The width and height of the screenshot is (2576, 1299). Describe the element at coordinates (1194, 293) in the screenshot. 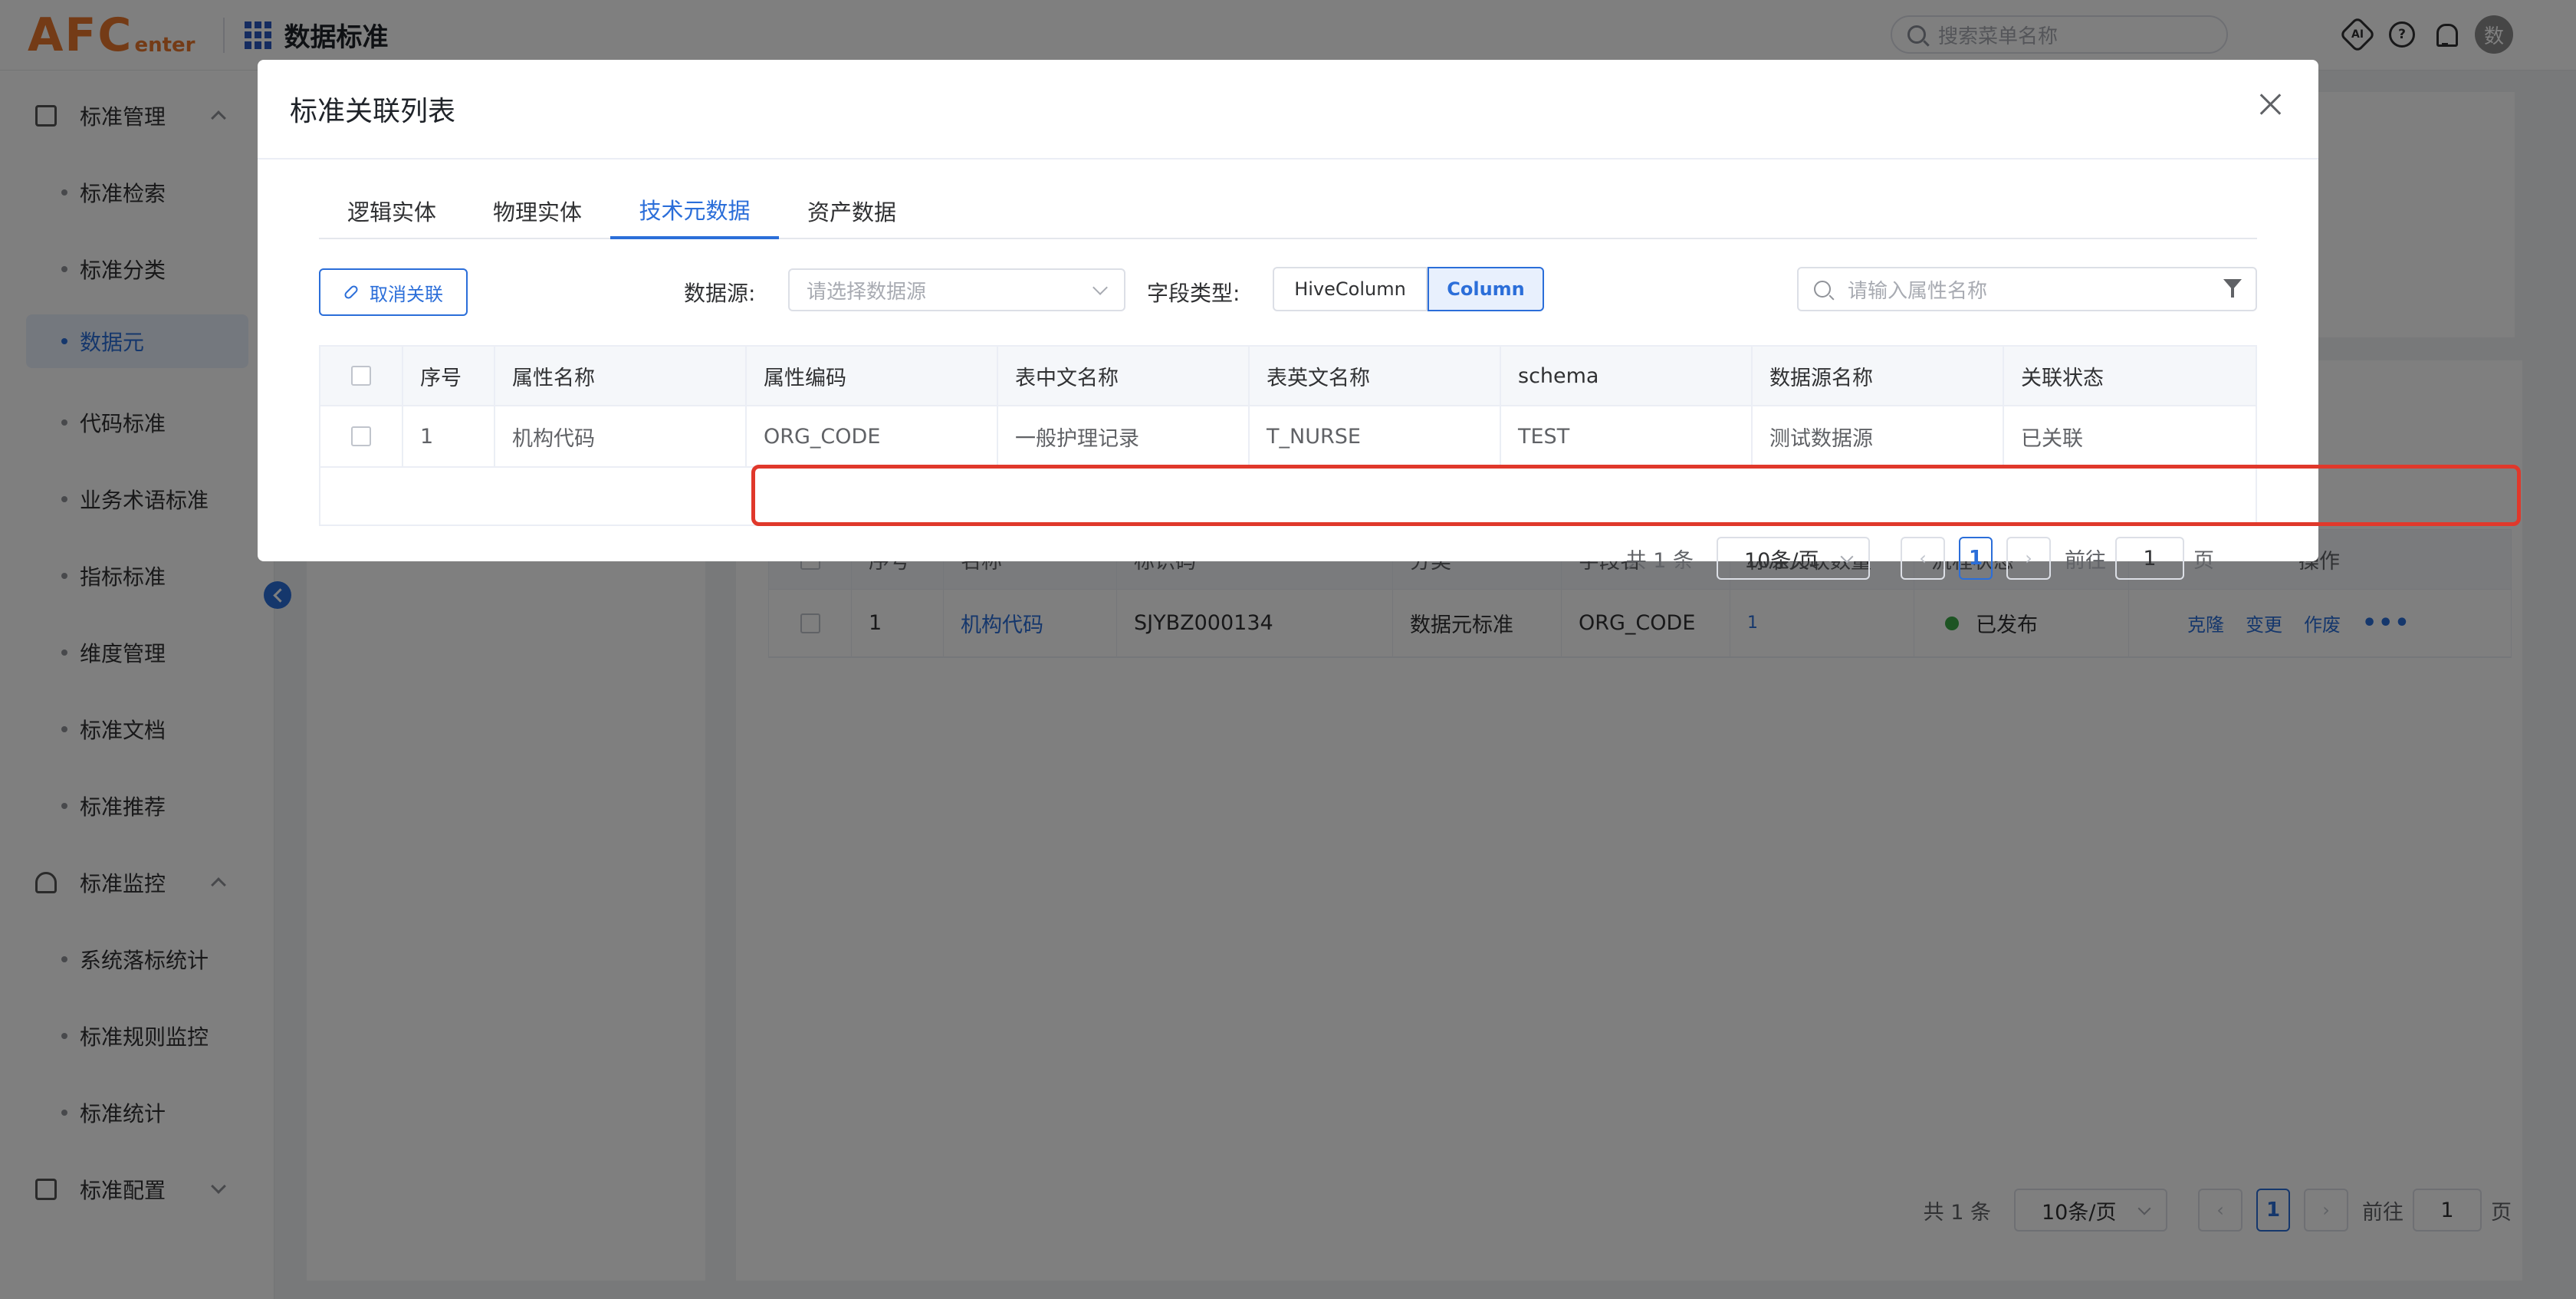

I see `field-type-label: 字段类型:` at that location.